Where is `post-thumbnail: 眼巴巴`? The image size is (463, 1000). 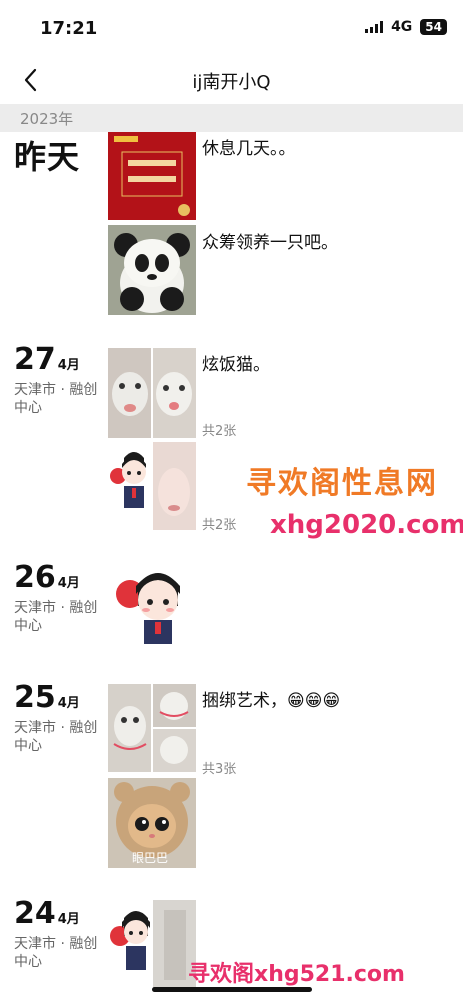
post-thumbnail: 眼巴巴 is located at coordinates (152, 823).